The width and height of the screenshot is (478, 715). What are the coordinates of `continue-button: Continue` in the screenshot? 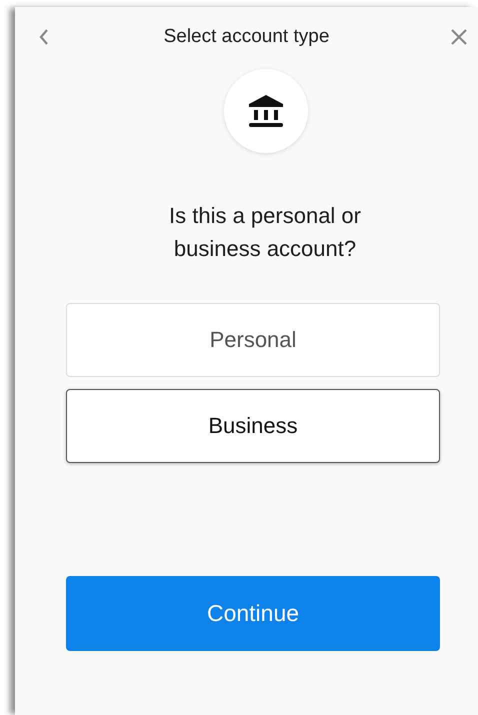 It's located at (253, 613).